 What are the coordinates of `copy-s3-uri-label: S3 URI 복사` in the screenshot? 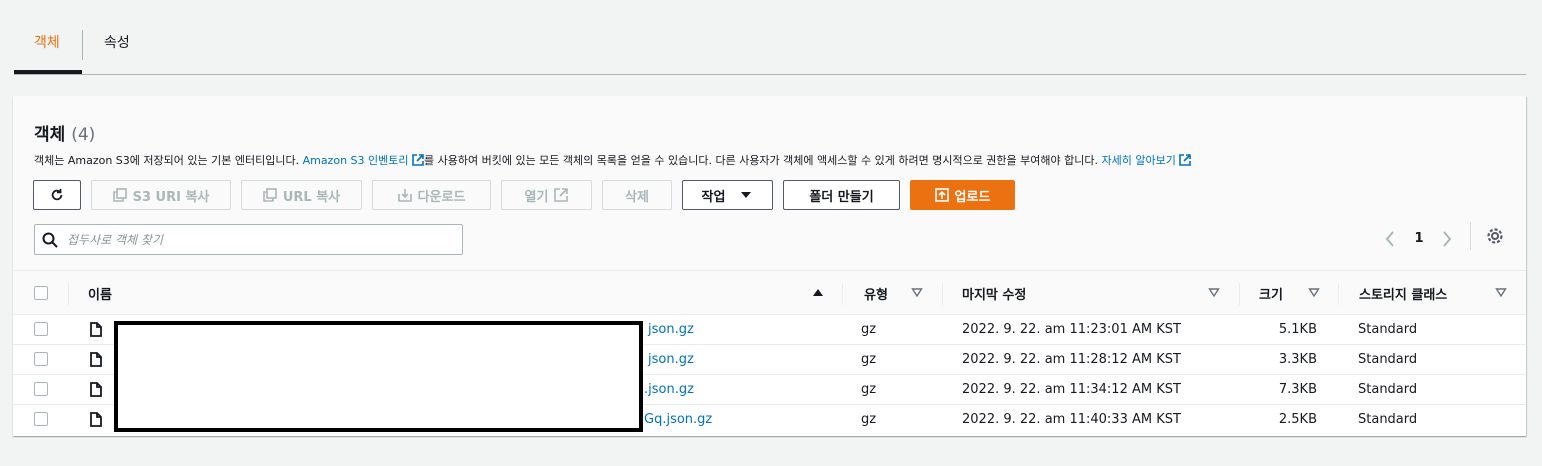 It's located at (171, 197).